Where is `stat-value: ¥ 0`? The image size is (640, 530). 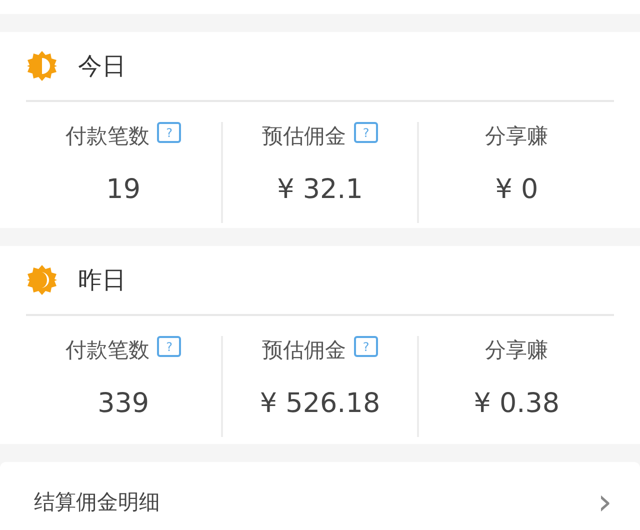
stat-value: ¥ 0 is located at coordinates (516, 190).